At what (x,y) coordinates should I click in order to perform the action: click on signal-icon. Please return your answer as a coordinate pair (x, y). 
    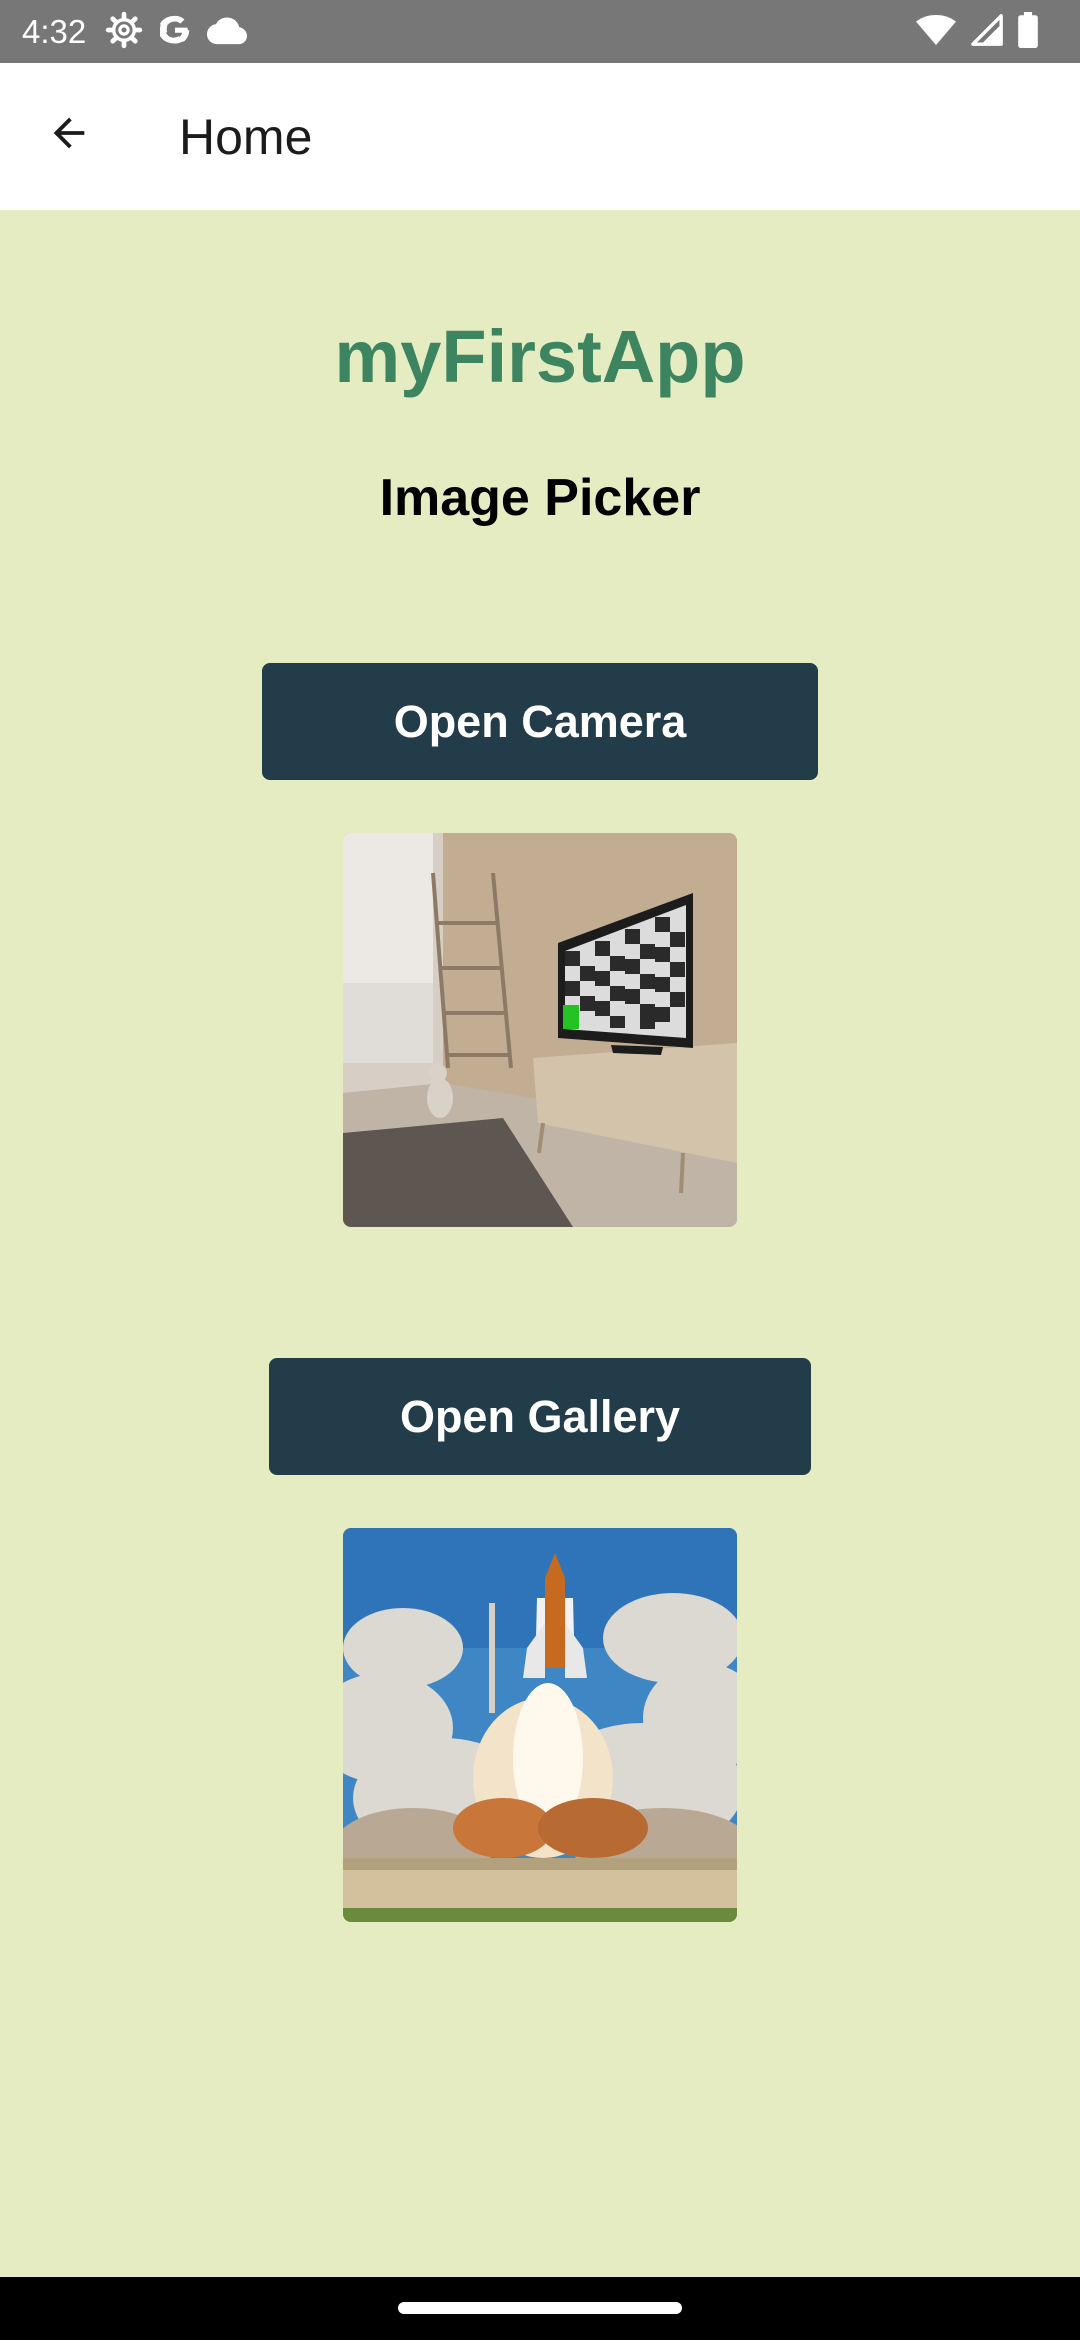
    Looking at the image, I should click on (987, 32).